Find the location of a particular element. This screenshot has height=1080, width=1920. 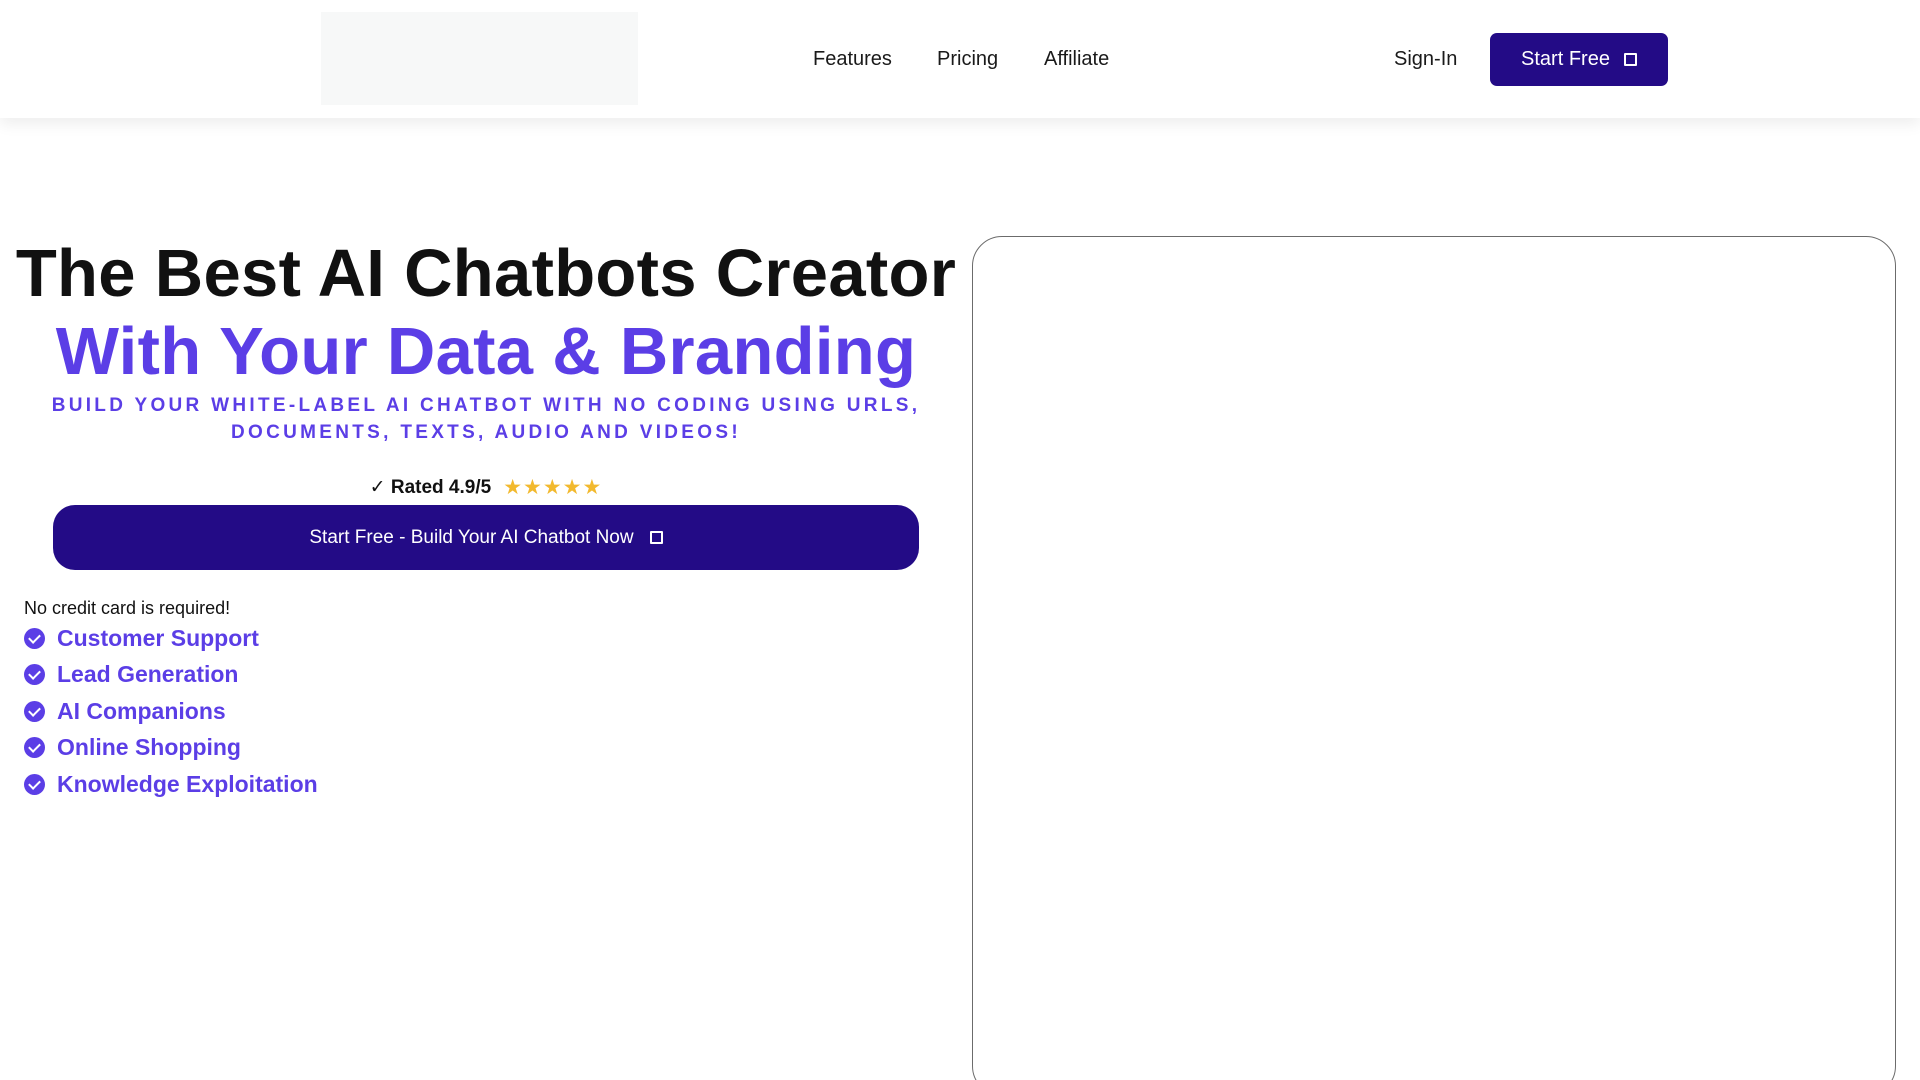

hero-title-accent: With Your Data & Branding is located at coordinates (486, 351).